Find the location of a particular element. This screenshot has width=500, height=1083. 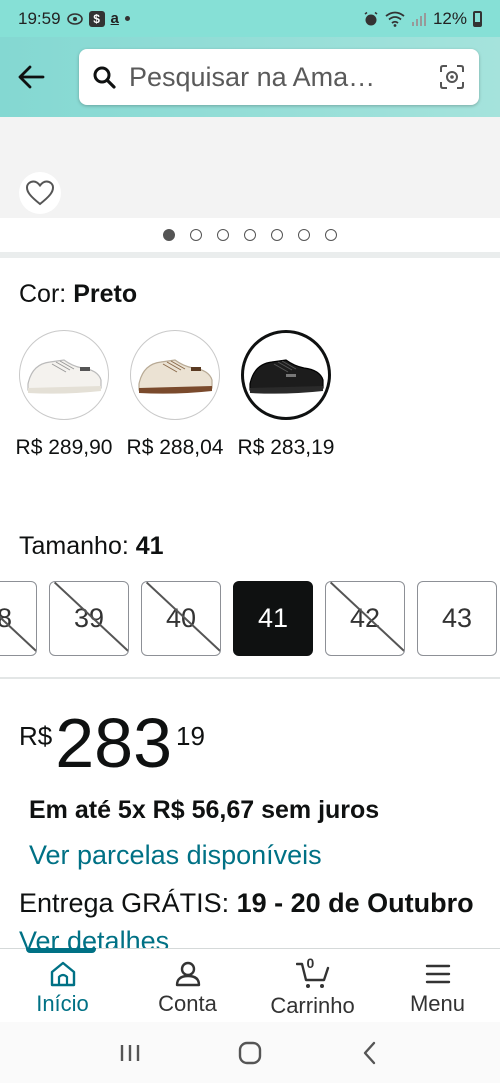

status-bar: 19:59 $ a 12% is located at coordinates (250, 18).